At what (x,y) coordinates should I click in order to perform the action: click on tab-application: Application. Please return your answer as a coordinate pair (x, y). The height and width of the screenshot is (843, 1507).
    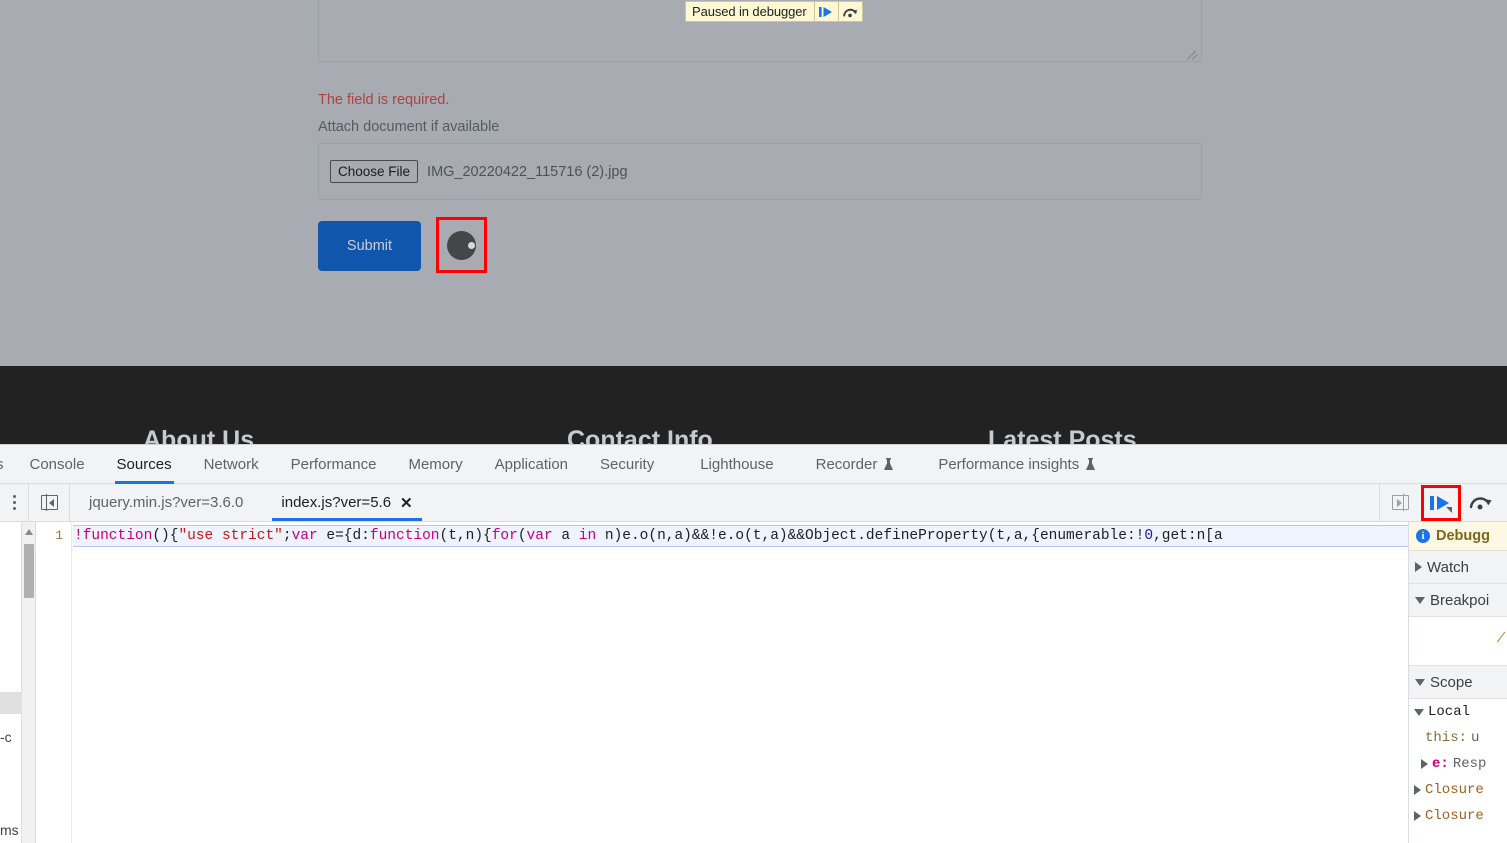
    Looking at the image, I should click on (531, 464).